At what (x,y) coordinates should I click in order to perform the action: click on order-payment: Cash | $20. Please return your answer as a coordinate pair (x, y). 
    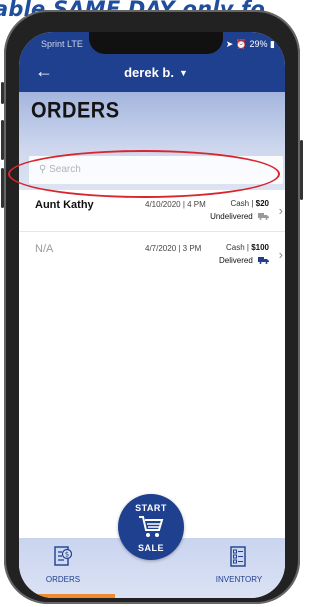
    Looking at the image, I should click on (249, 203).